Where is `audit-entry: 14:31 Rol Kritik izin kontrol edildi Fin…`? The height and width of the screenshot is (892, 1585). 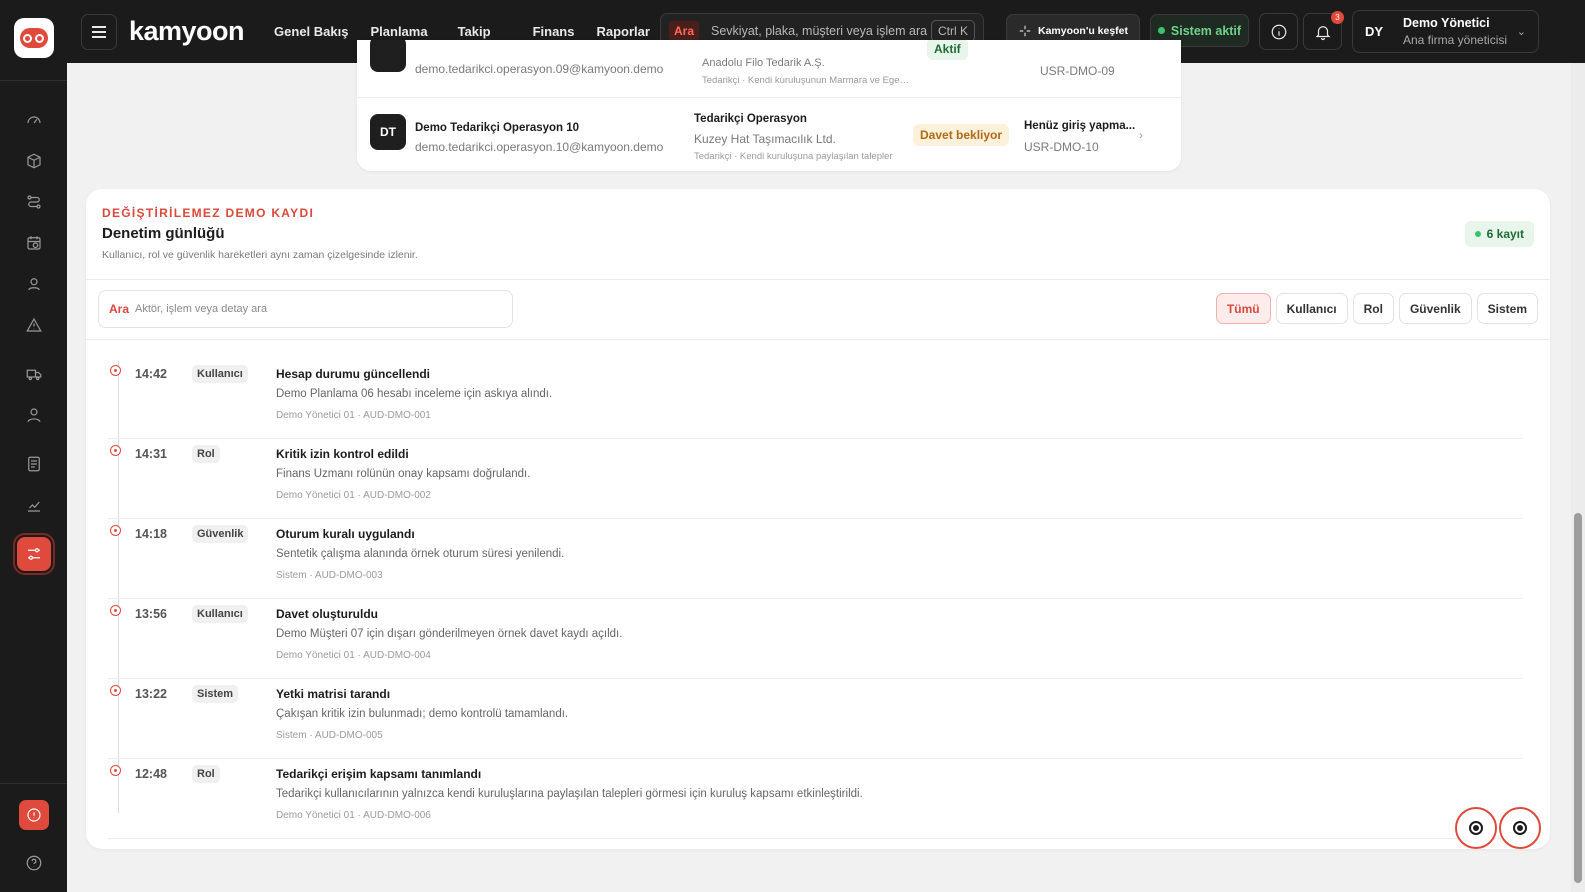 audit-entry: 14:31 Rol Kritik izin kontrol edildi Fin… is located at coordinates (815, 479).